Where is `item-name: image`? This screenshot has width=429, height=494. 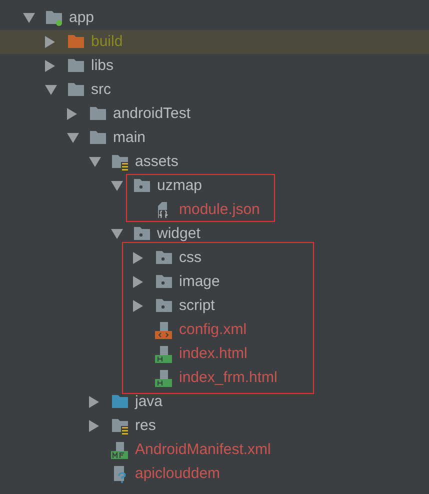 item-name: image is located at coordinates (199, 282).